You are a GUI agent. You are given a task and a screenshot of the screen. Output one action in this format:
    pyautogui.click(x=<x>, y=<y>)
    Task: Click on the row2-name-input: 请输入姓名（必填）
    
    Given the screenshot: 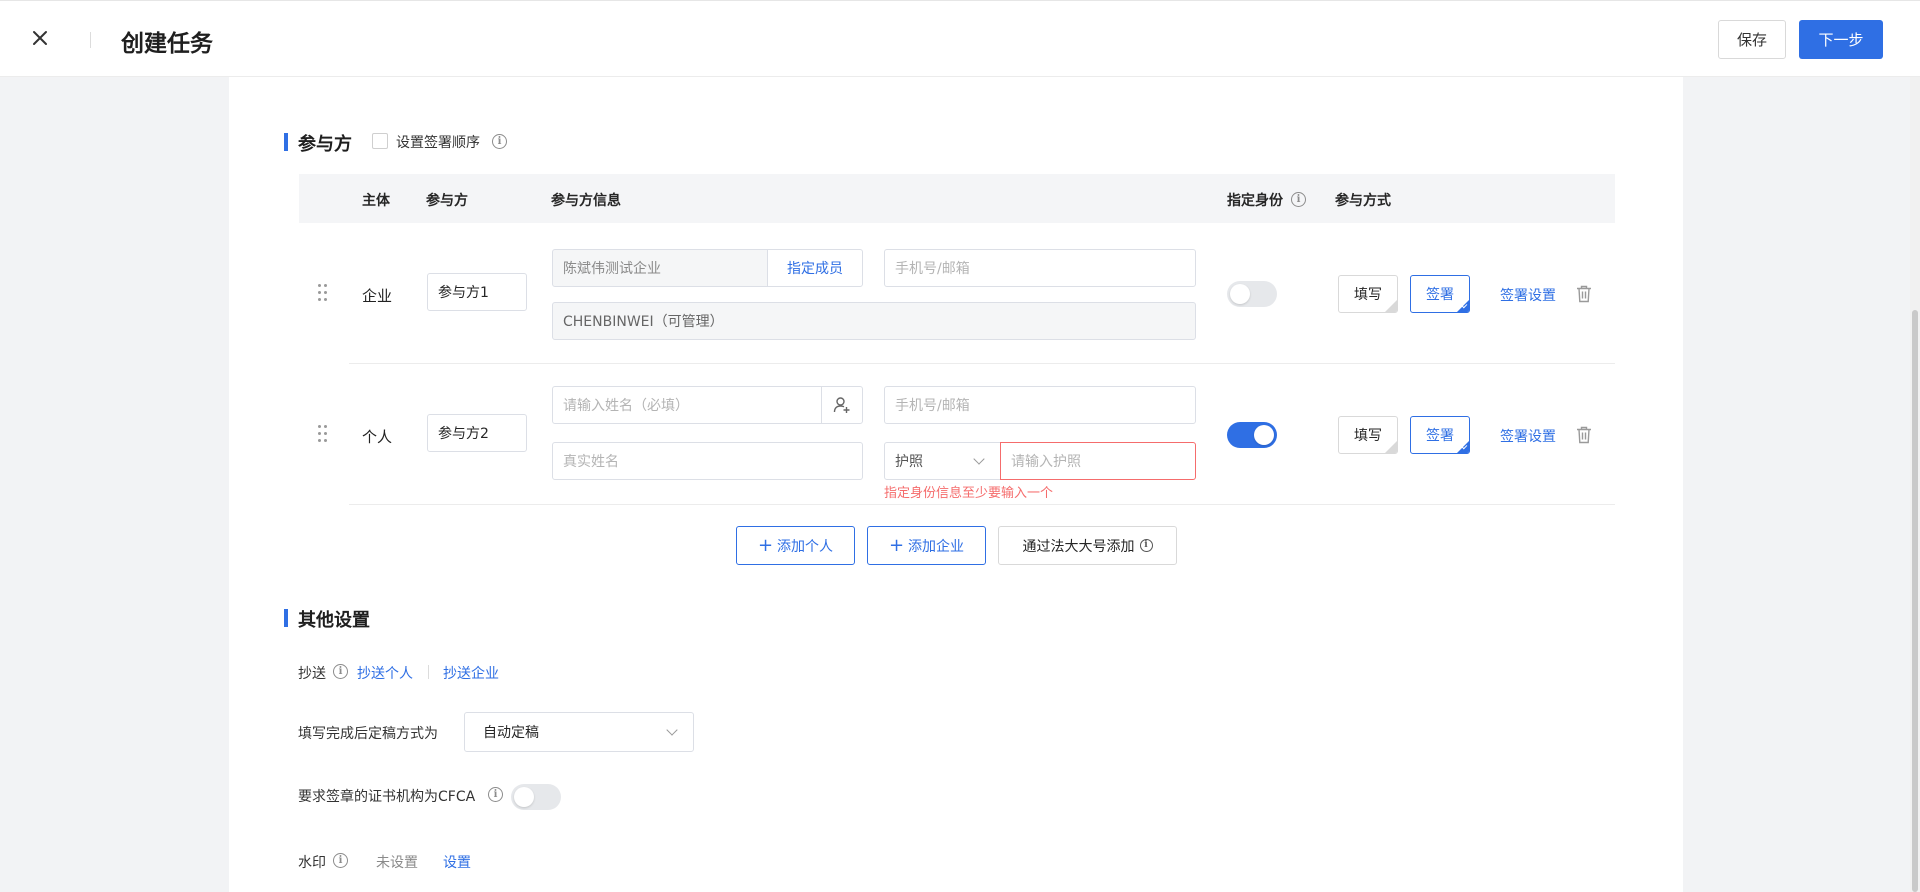 What is the action you would take?
    pyautogui.click(x=687, y=405)
    